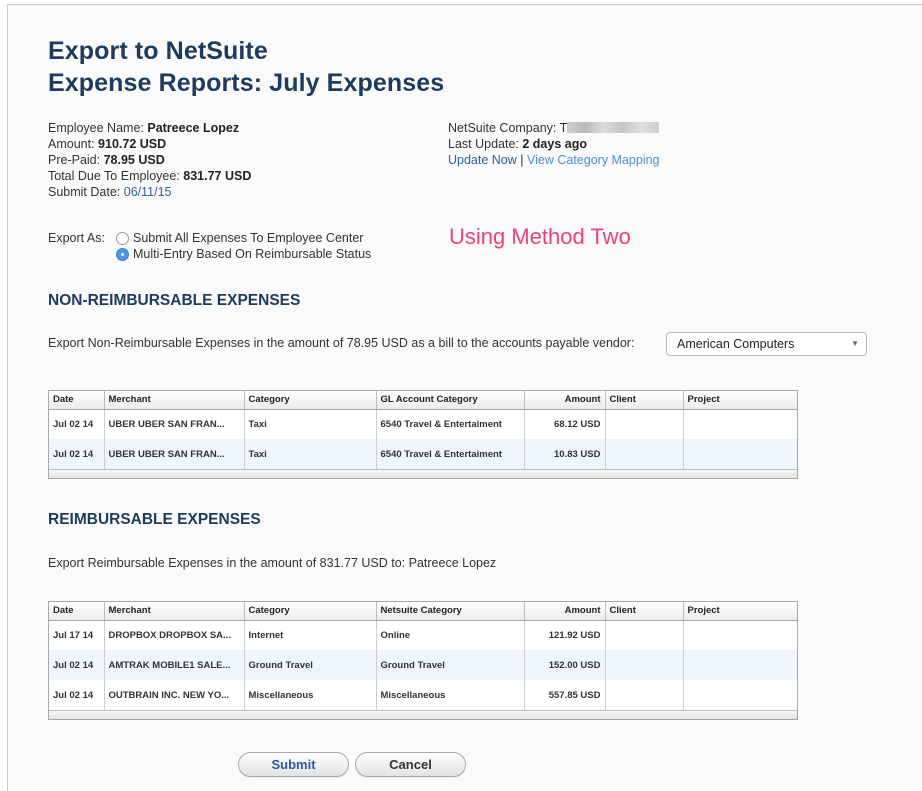 The width and height of the screenshot is (922, 791). I want to click on prepaid-row: Pre-Paid: 78.95 USD, so click(149, 160).